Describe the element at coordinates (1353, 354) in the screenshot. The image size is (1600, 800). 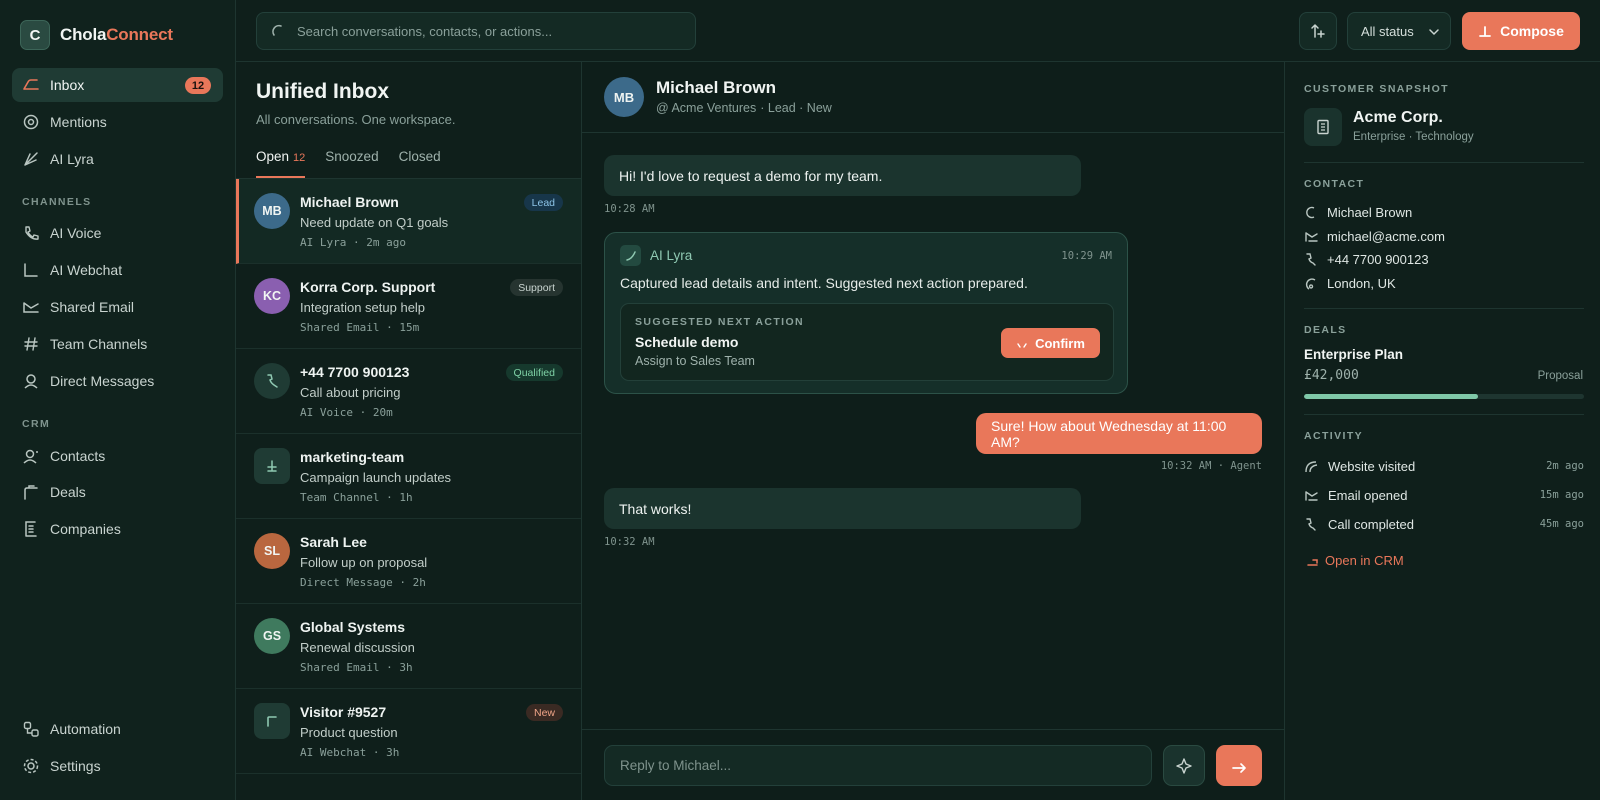
I see `deal-name: Enterprise Plan` at that location.